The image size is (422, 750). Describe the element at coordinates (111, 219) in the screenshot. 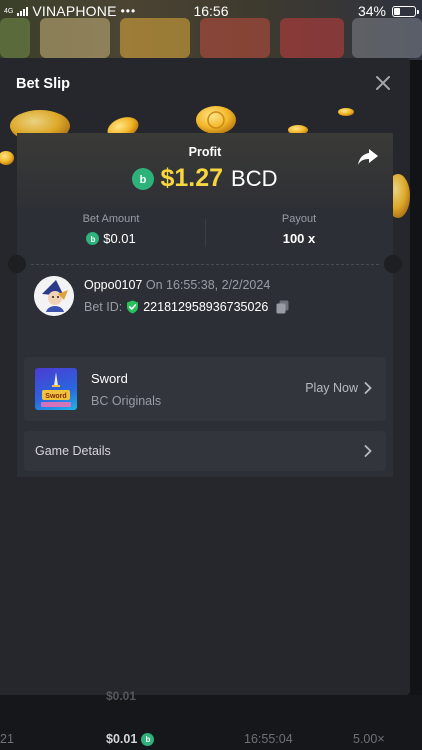

I see `bet-amount-label: Bet Amount` at that location.